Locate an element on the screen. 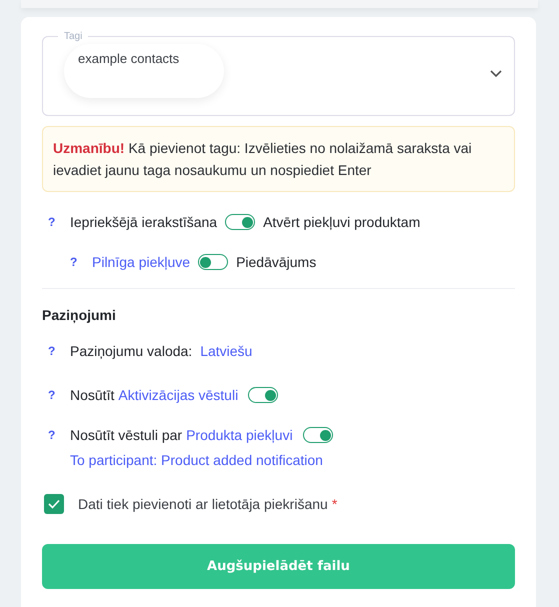  check-icon is located at coordinates (54, 504).